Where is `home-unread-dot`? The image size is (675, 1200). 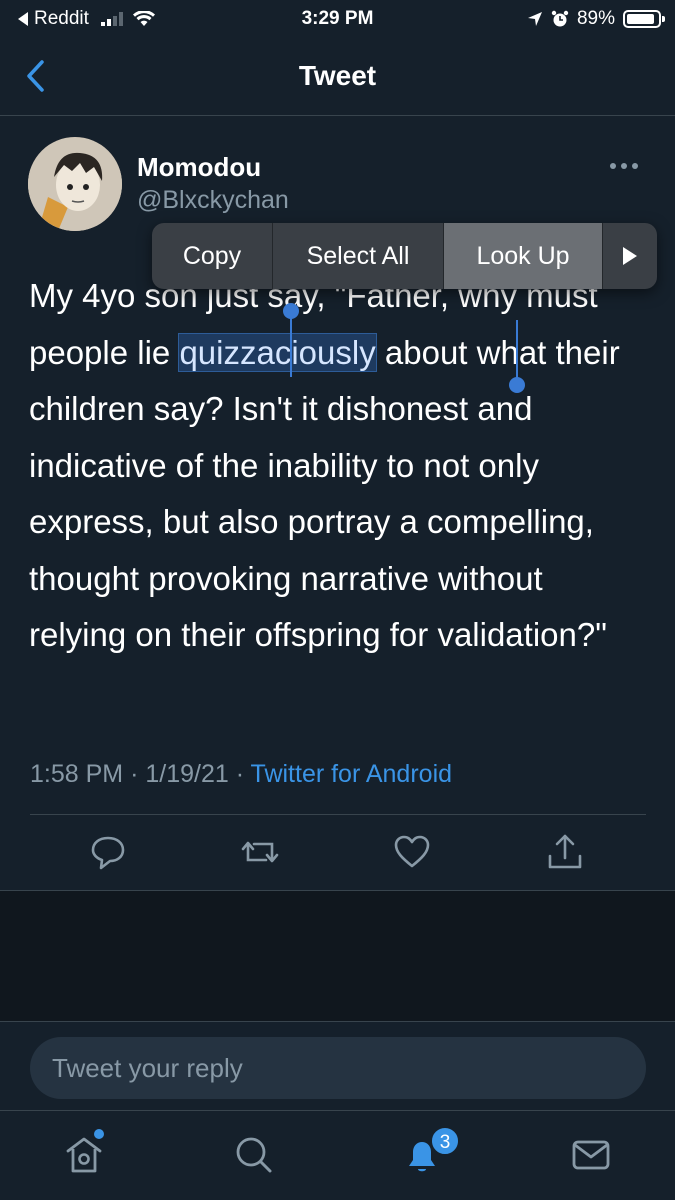 home-unread-dot is located at coordinates (99, 1134).